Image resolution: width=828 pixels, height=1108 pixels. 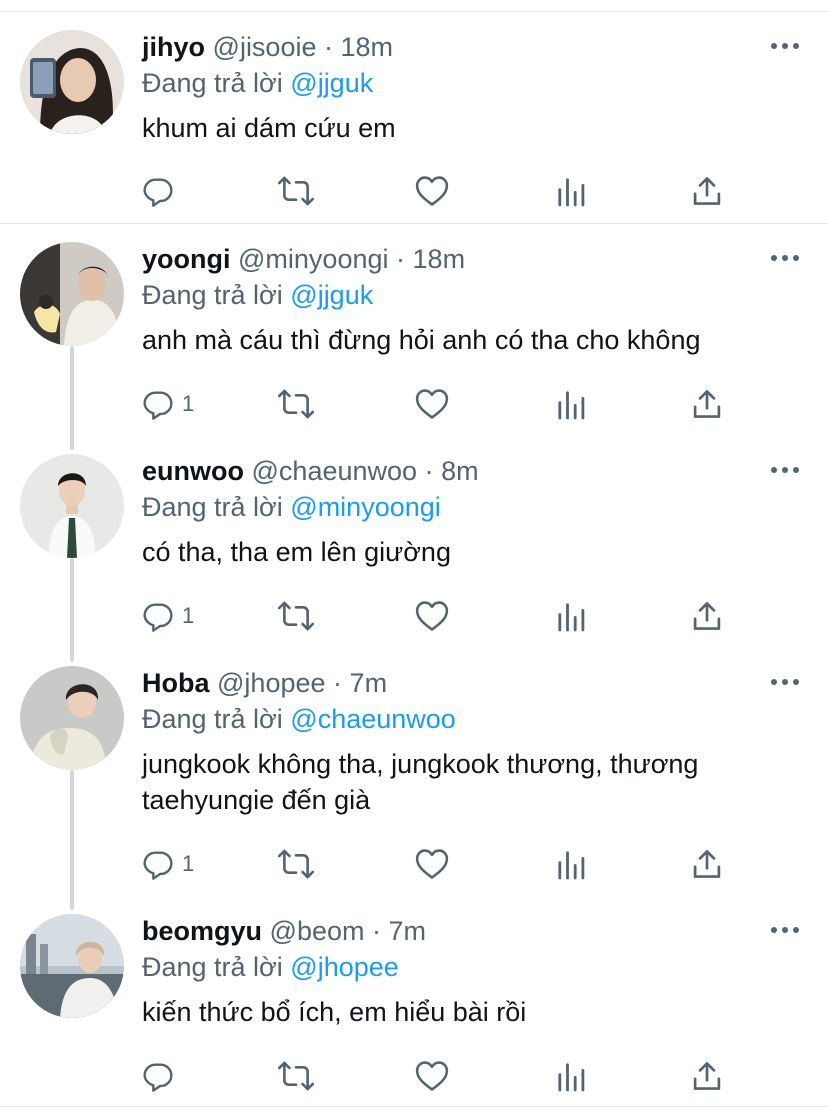 I want to click on tweet-header: beomgyu @beom · 7m, so click(x=284, y=931).